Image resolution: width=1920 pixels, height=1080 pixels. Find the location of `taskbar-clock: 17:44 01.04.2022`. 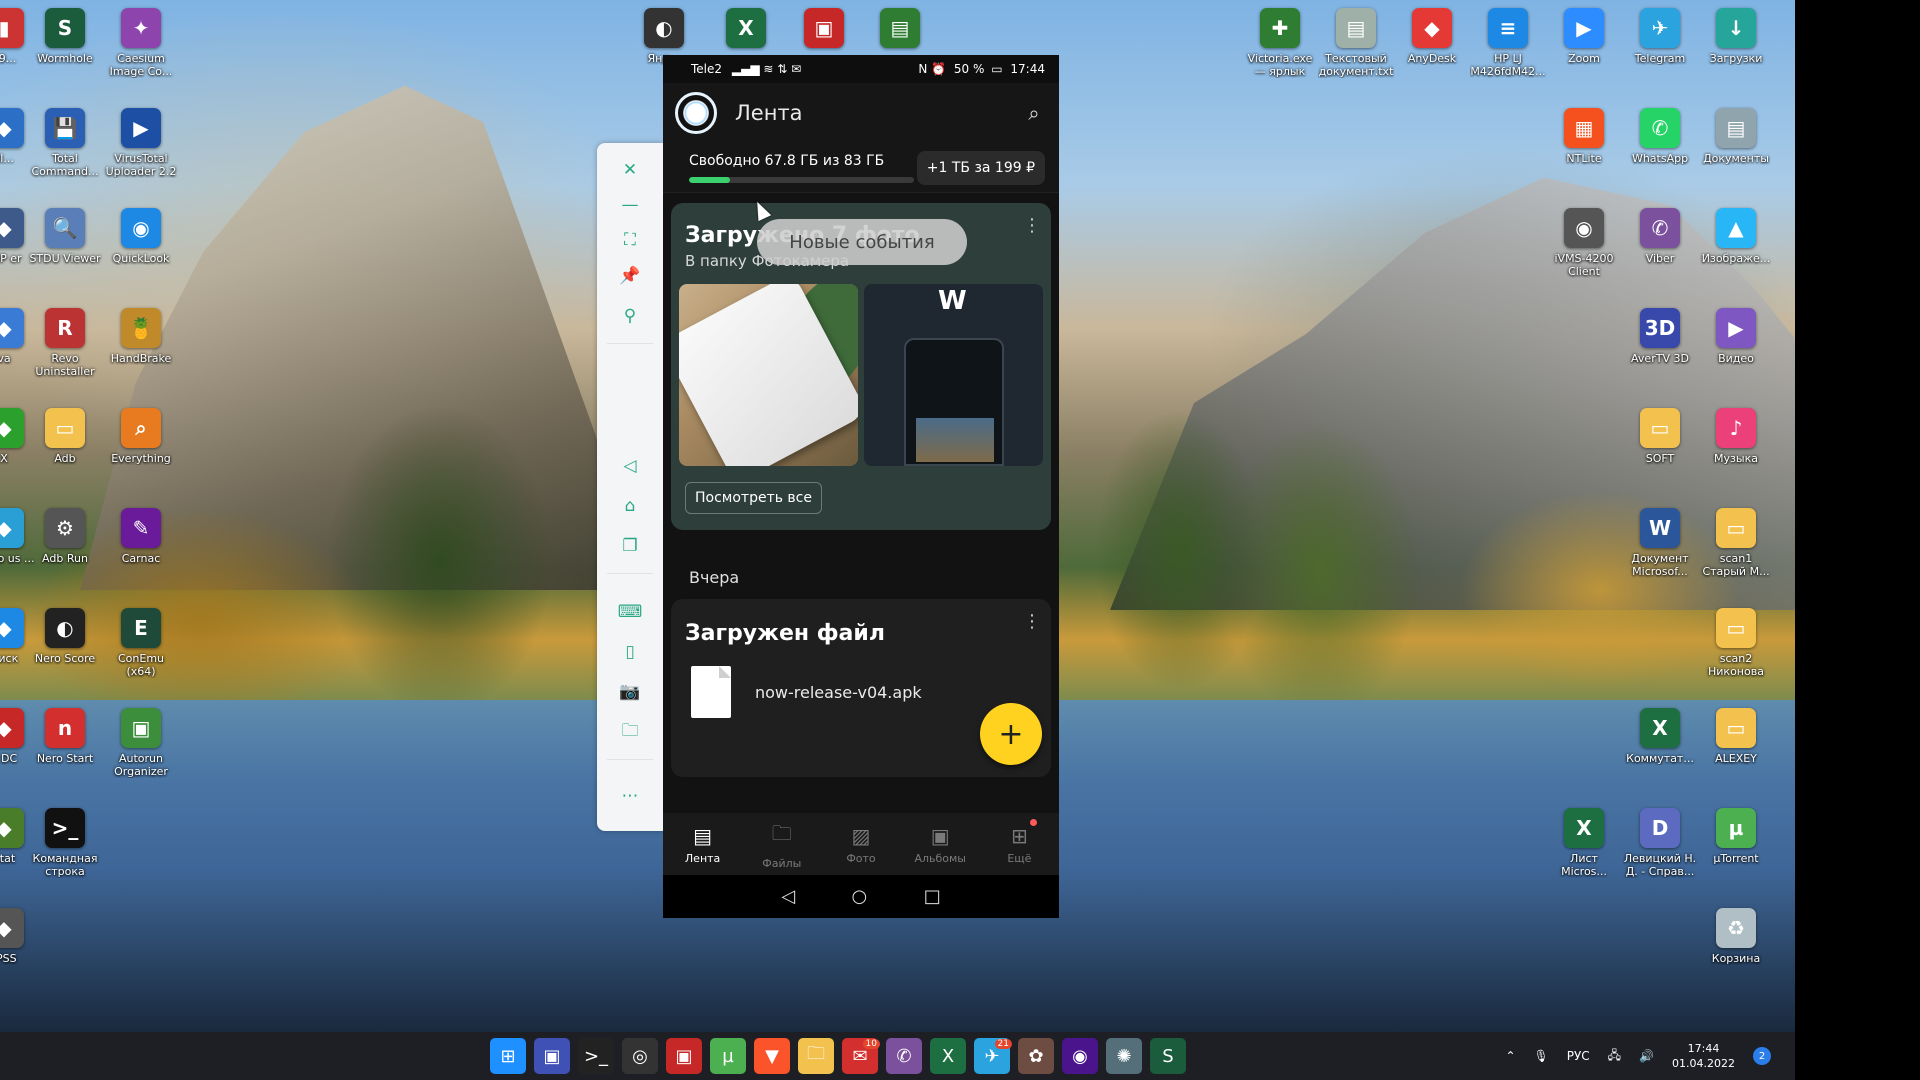

taskbar-clock: 17:44 01.04.2022 is located at coordinates (1703, 1056).